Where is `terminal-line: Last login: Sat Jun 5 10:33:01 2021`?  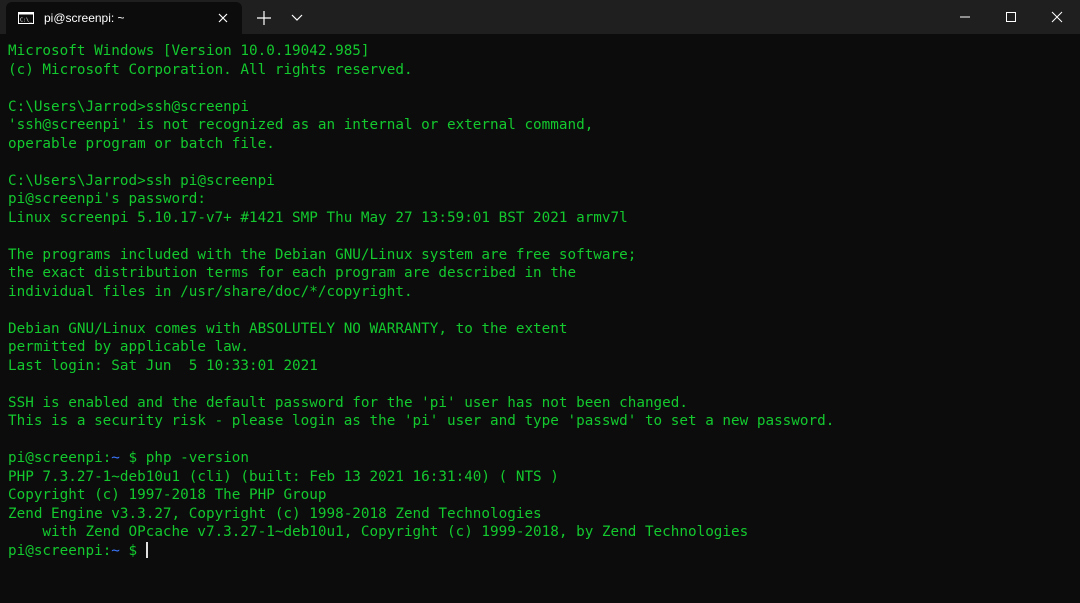
terminal-line: Last login: Sat Jun 5 10:33:01 2021 is located at coordinates (163, 365).